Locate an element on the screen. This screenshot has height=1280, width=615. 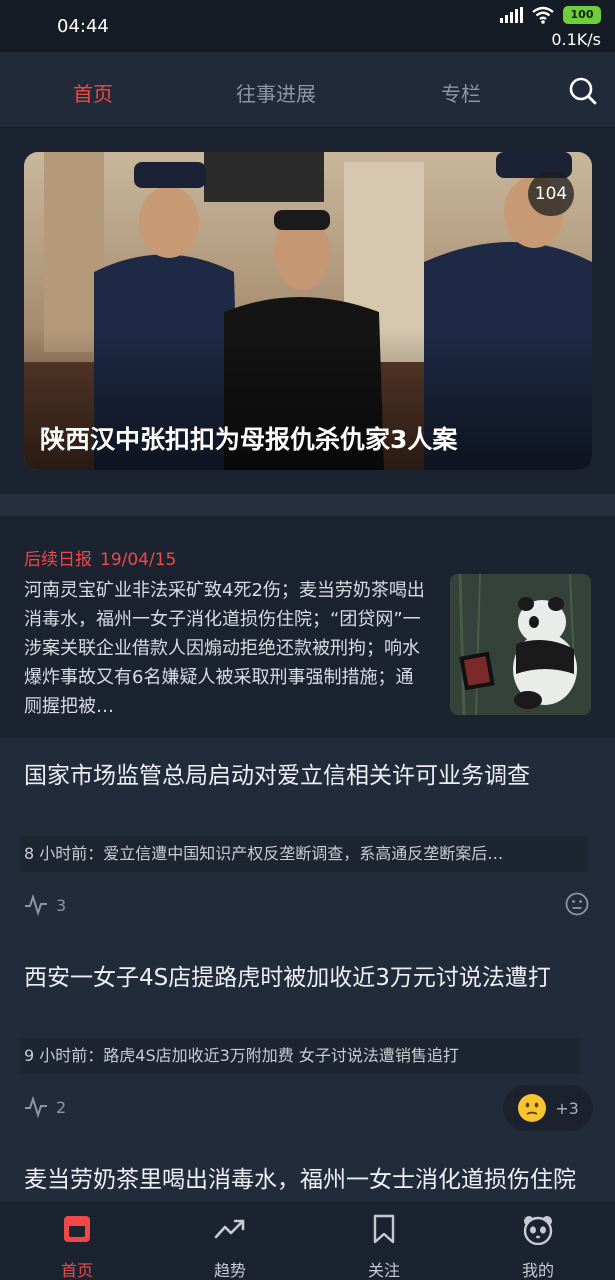
feed-item-meta: 2 is located at coordinates (45, 1107).